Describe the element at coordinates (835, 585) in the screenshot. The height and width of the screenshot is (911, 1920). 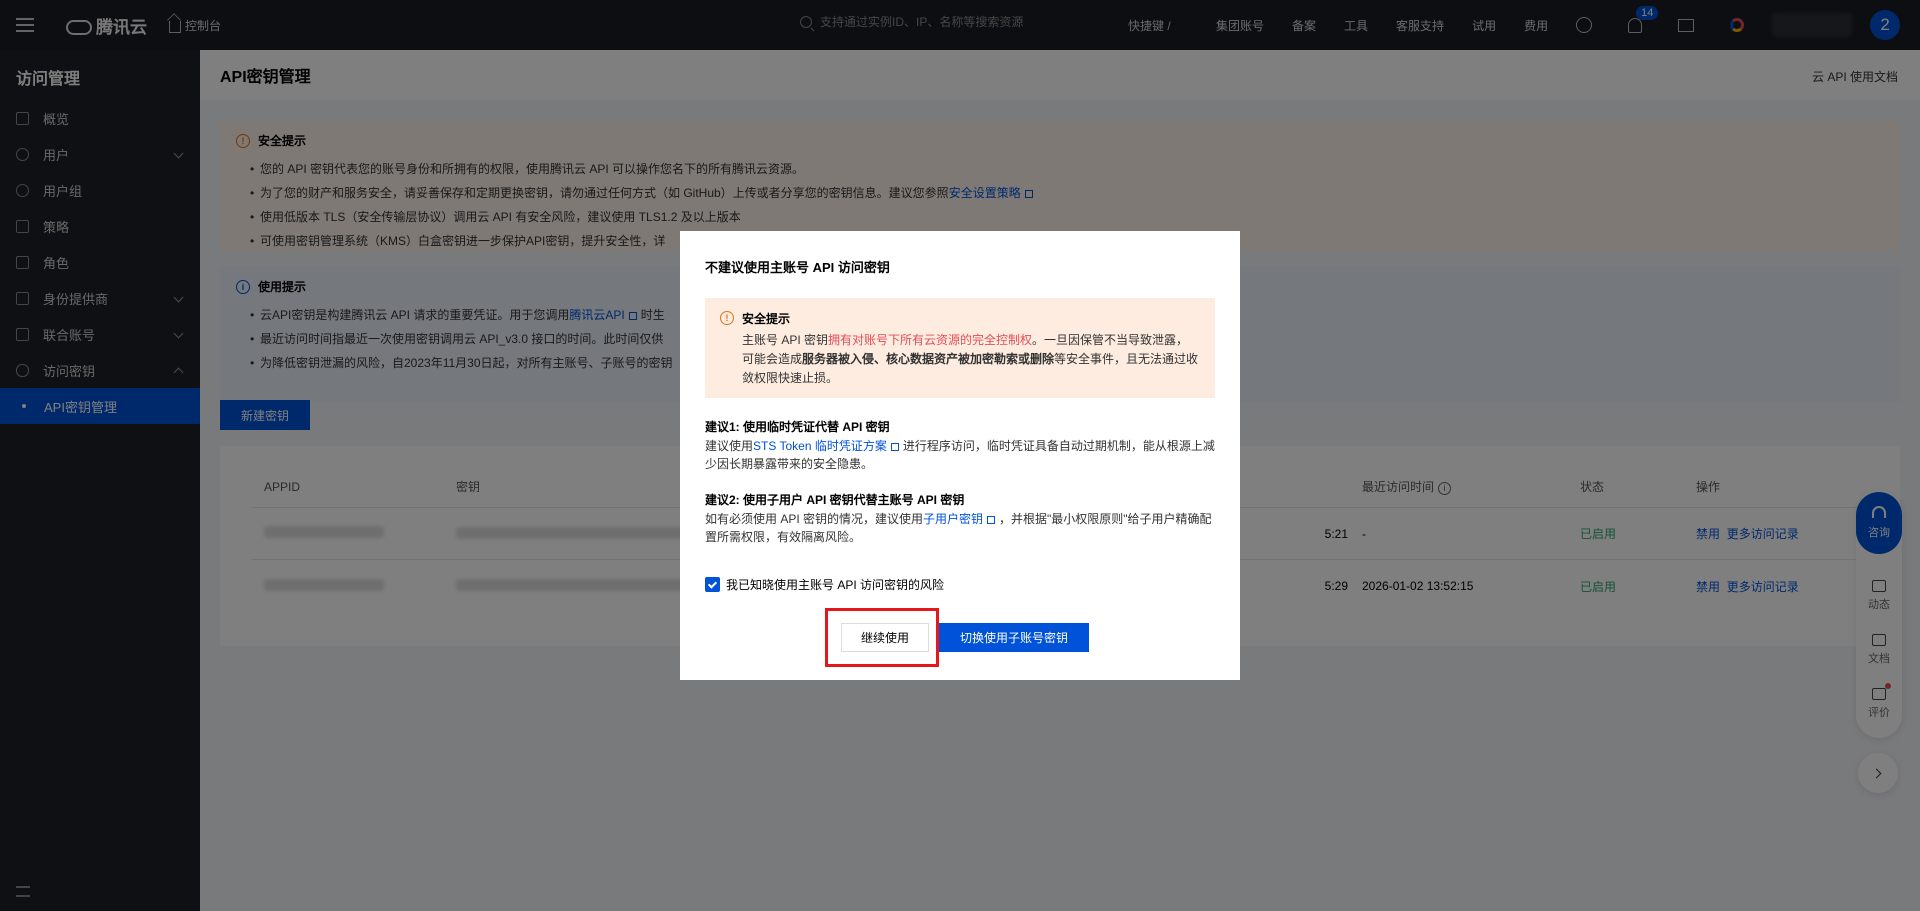
I see `risk-acknowledge-label: 我已知晓使用主账号 API 访问密钥的风险` at that location.